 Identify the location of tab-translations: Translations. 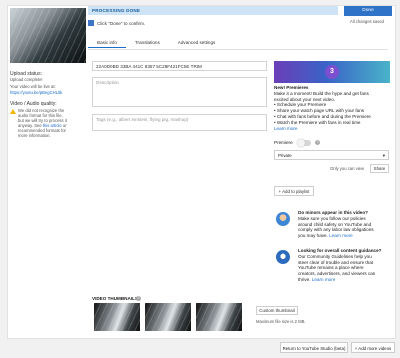
(147, 43).